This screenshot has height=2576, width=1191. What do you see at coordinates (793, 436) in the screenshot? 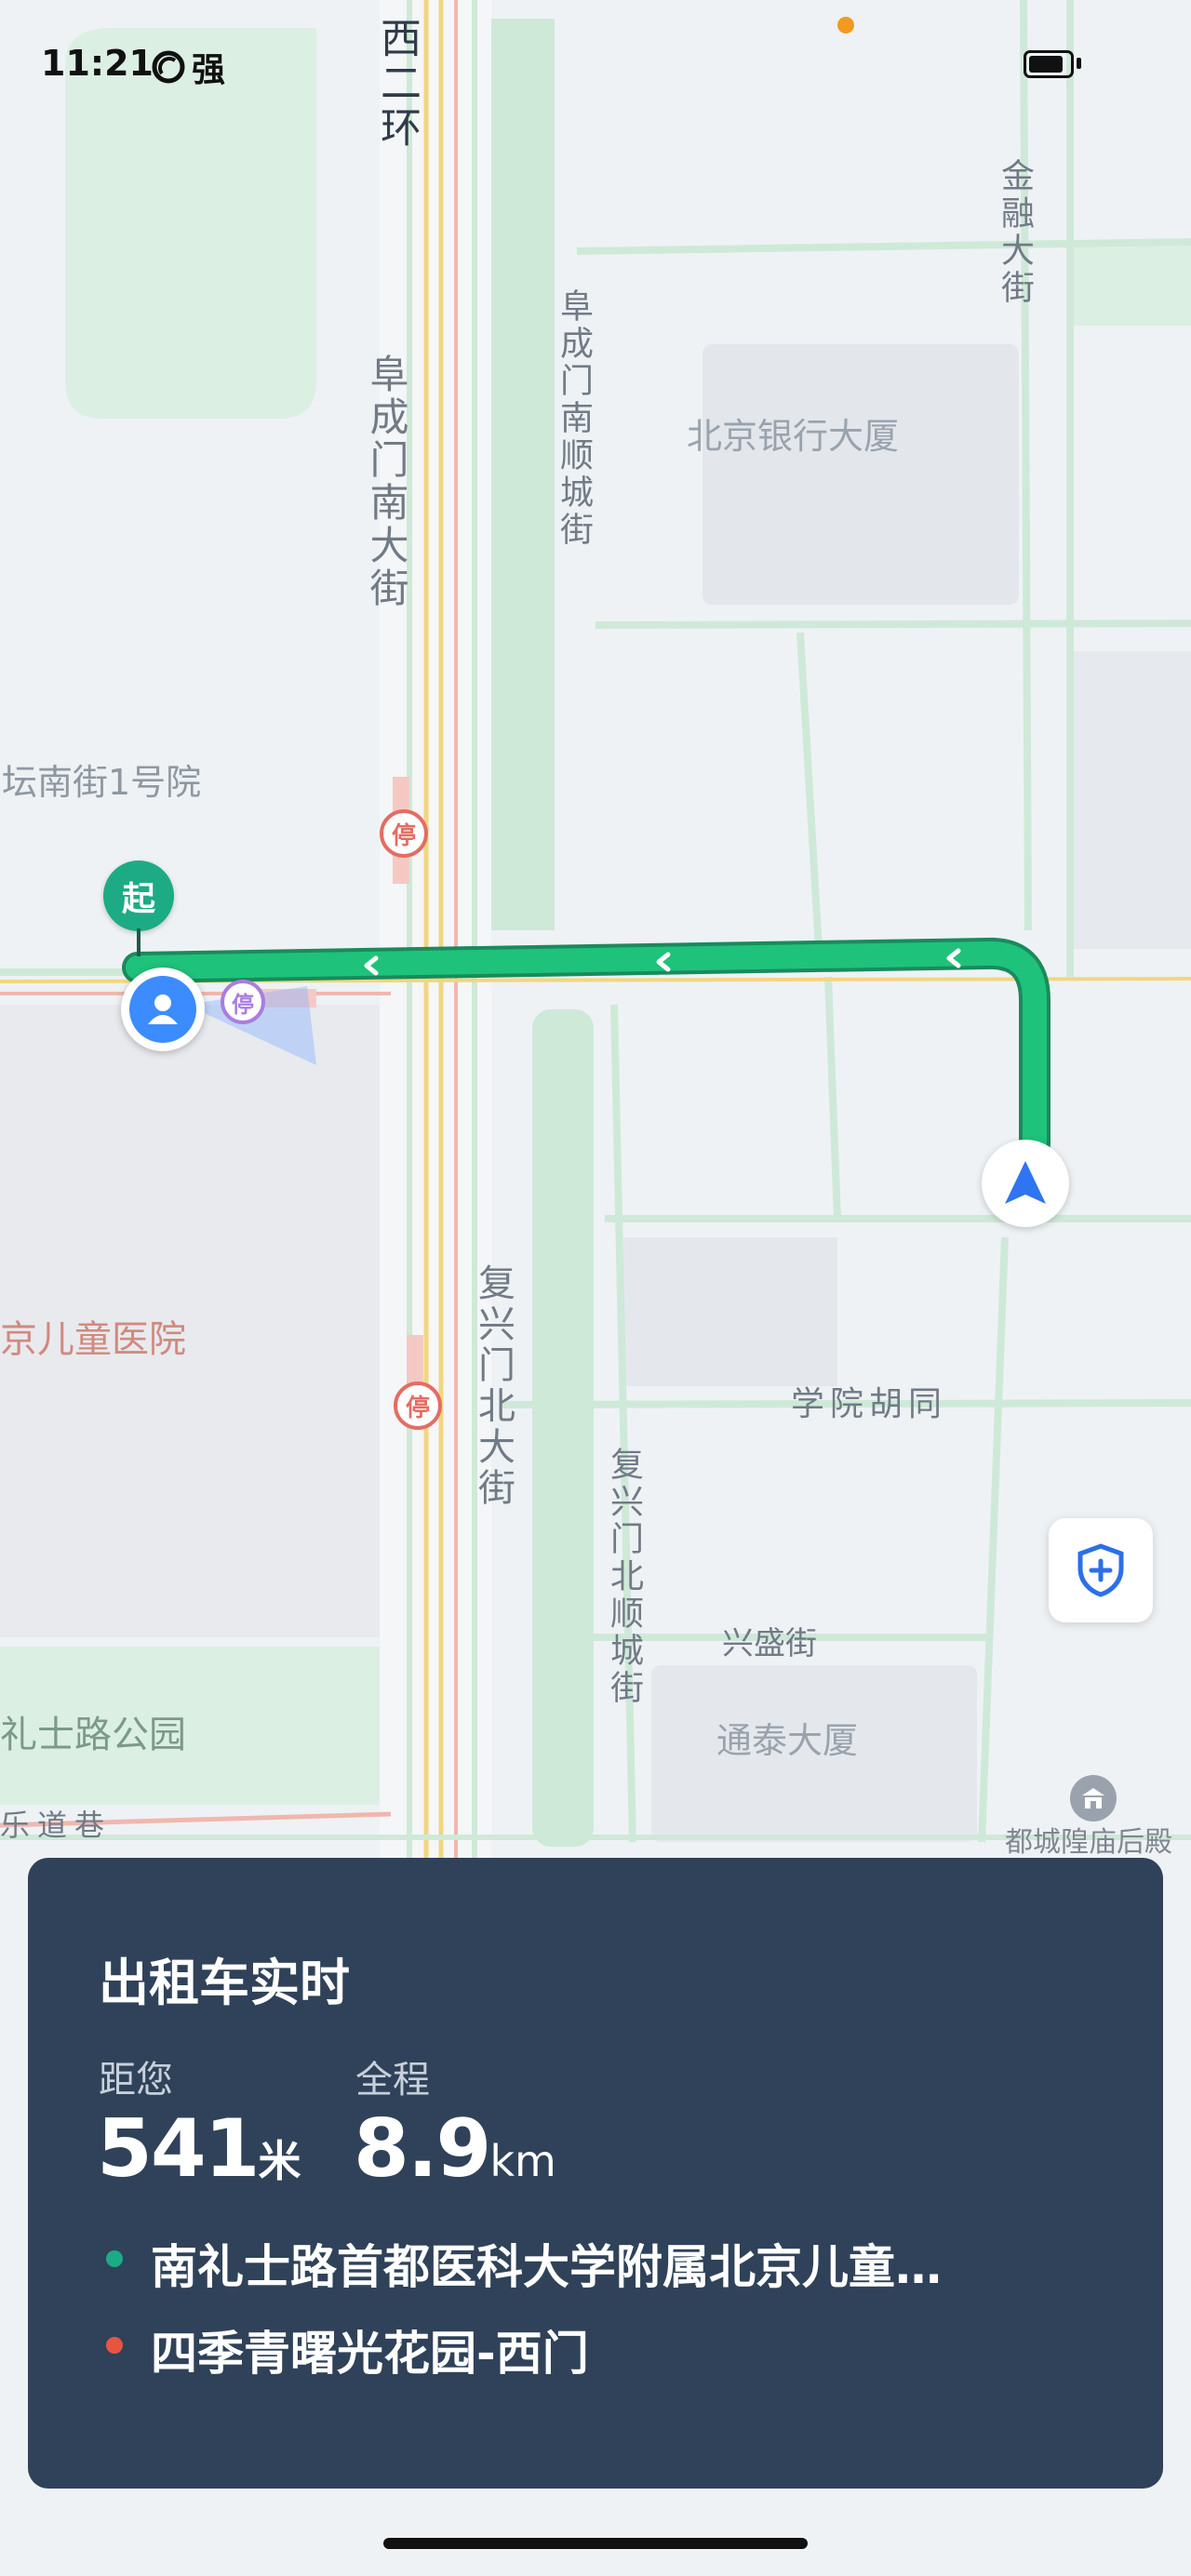
I see `poi-bank-building: 北京银行大厦` at bounding box center [793, 436].